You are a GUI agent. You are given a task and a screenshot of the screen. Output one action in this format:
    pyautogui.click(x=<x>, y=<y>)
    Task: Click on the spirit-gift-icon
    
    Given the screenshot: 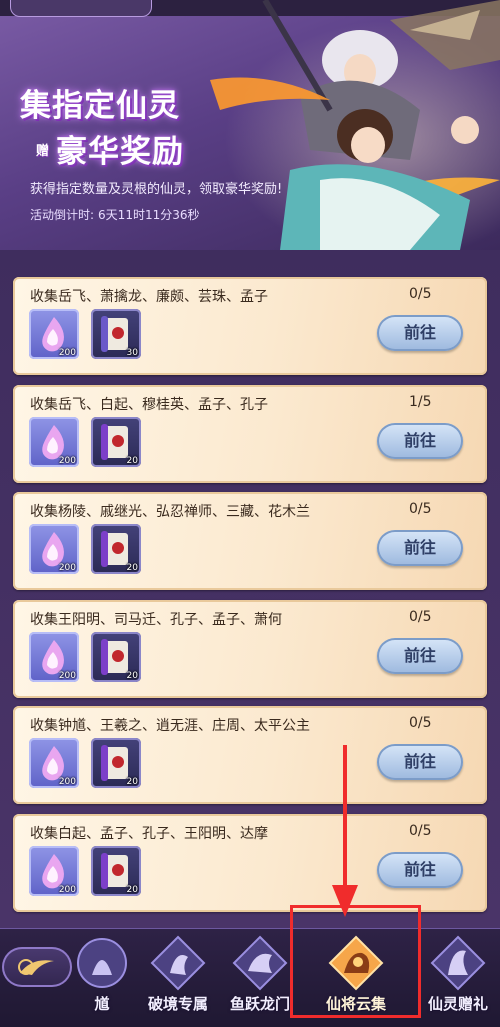 What is the action you would take?
    pyautogui.click(x=458, y=963)
    